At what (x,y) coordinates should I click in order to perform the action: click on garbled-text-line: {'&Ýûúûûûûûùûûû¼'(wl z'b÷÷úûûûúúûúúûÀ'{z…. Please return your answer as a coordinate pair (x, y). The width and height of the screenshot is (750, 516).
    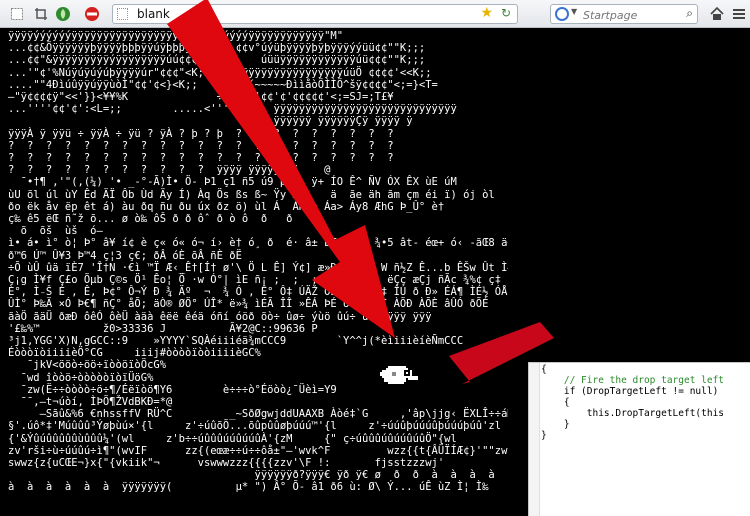
    Looking at the image, I should click on (232, 438).